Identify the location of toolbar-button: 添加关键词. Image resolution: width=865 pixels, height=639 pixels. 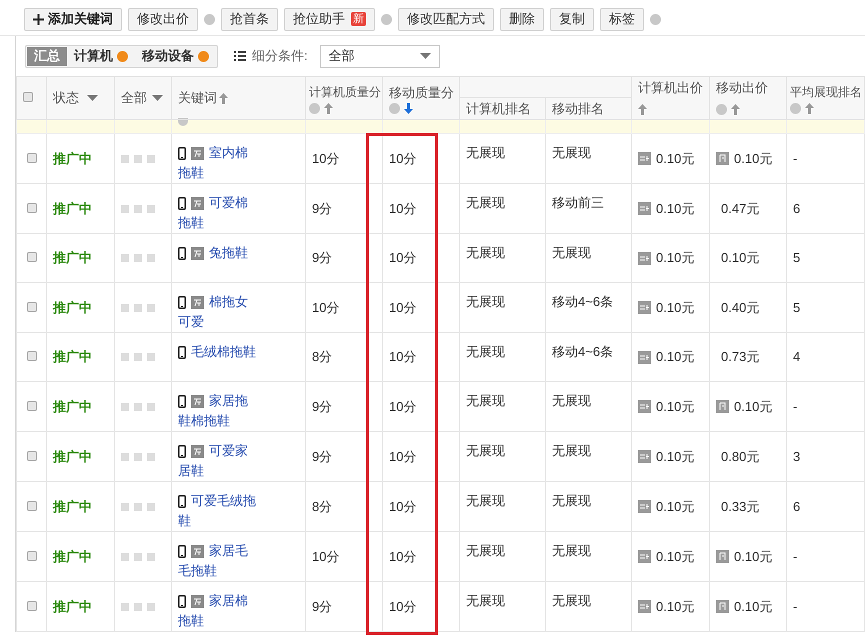
(73, 19).